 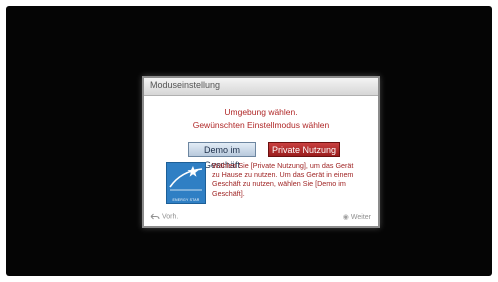 What do you see at coordinates (304, 149) in the screenshot?
I see `home-use-button: Private Nutzung` at bounding box center [304, 149].